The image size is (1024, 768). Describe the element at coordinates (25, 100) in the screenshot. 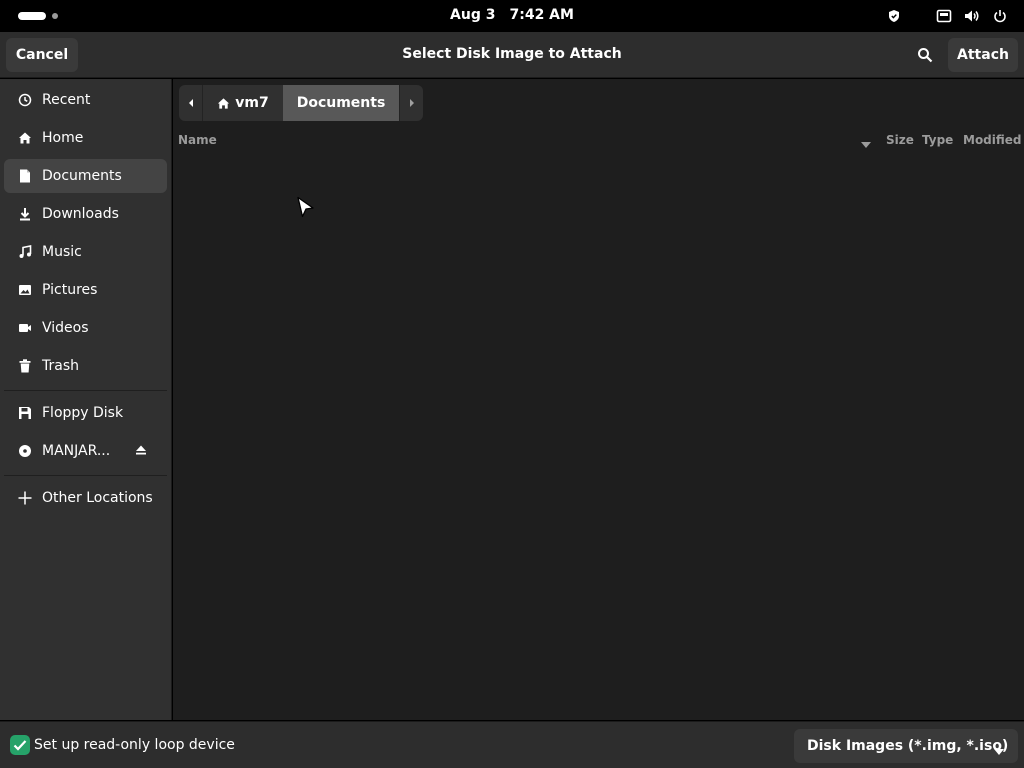

I see `clock-icon` at that location.